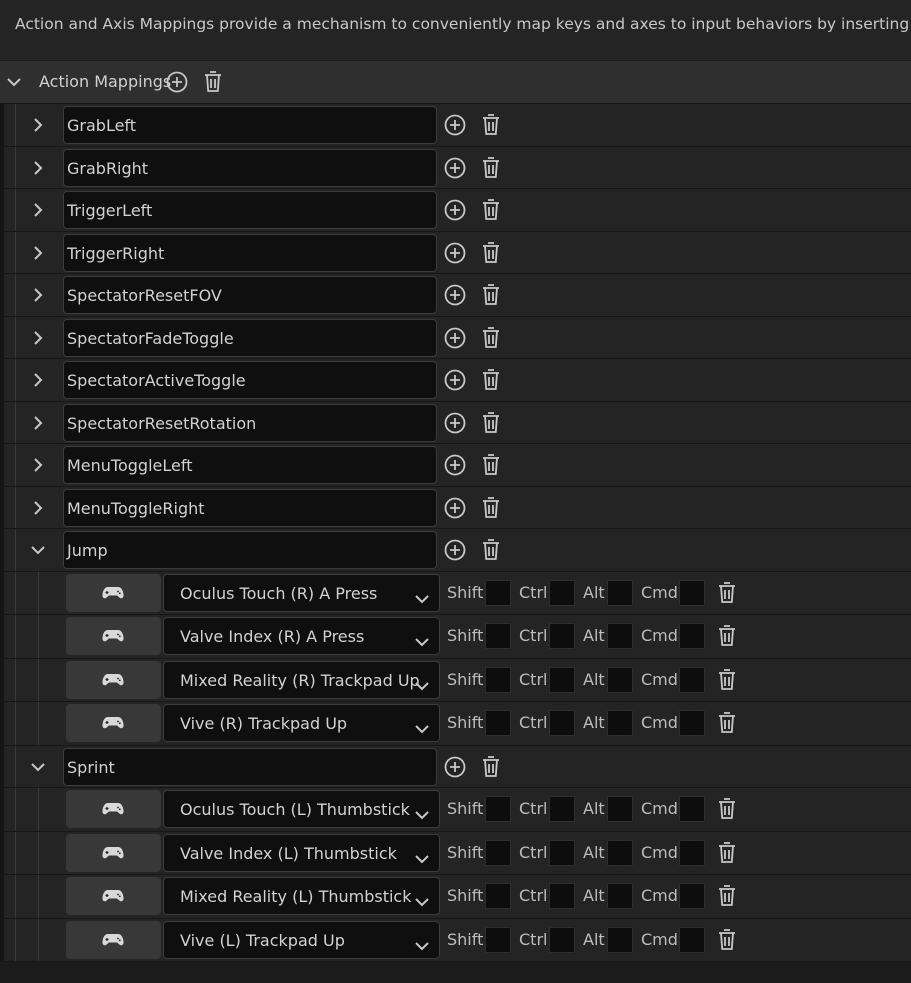 Image resolution: width=911 pixels, height=983 pixels. Describe the element at coordinates (455, 82) in the screenshot. I see `action-mappings-header: Action Mappings` at that location.